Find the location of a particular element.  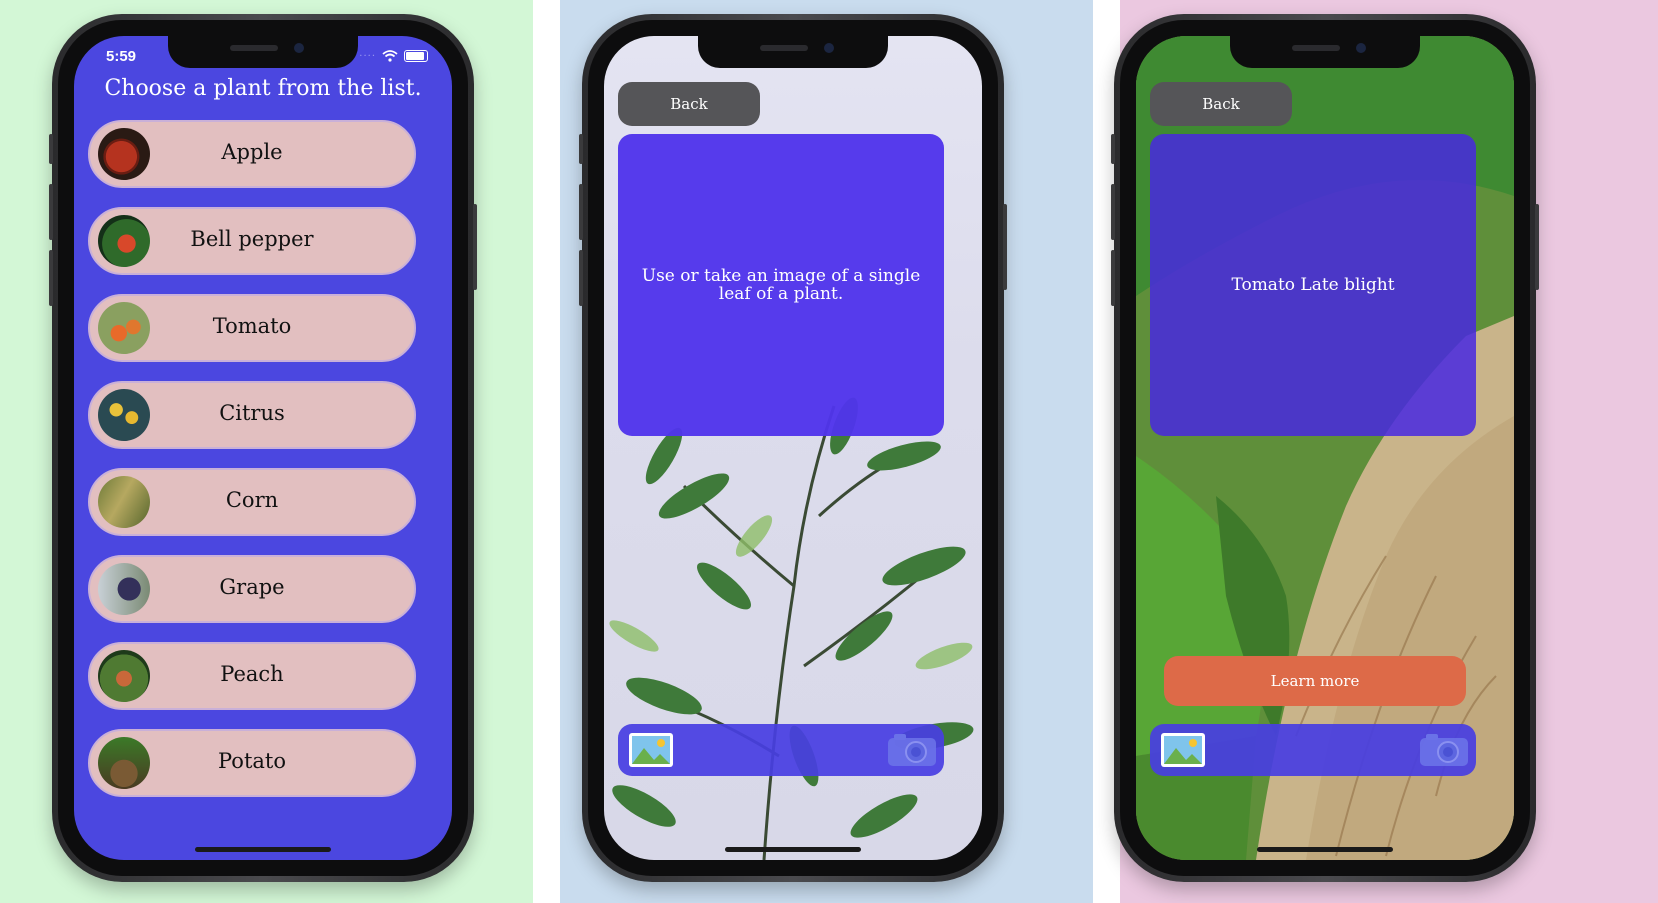

plant-name: Citrus is located at coordinates (252, 413).